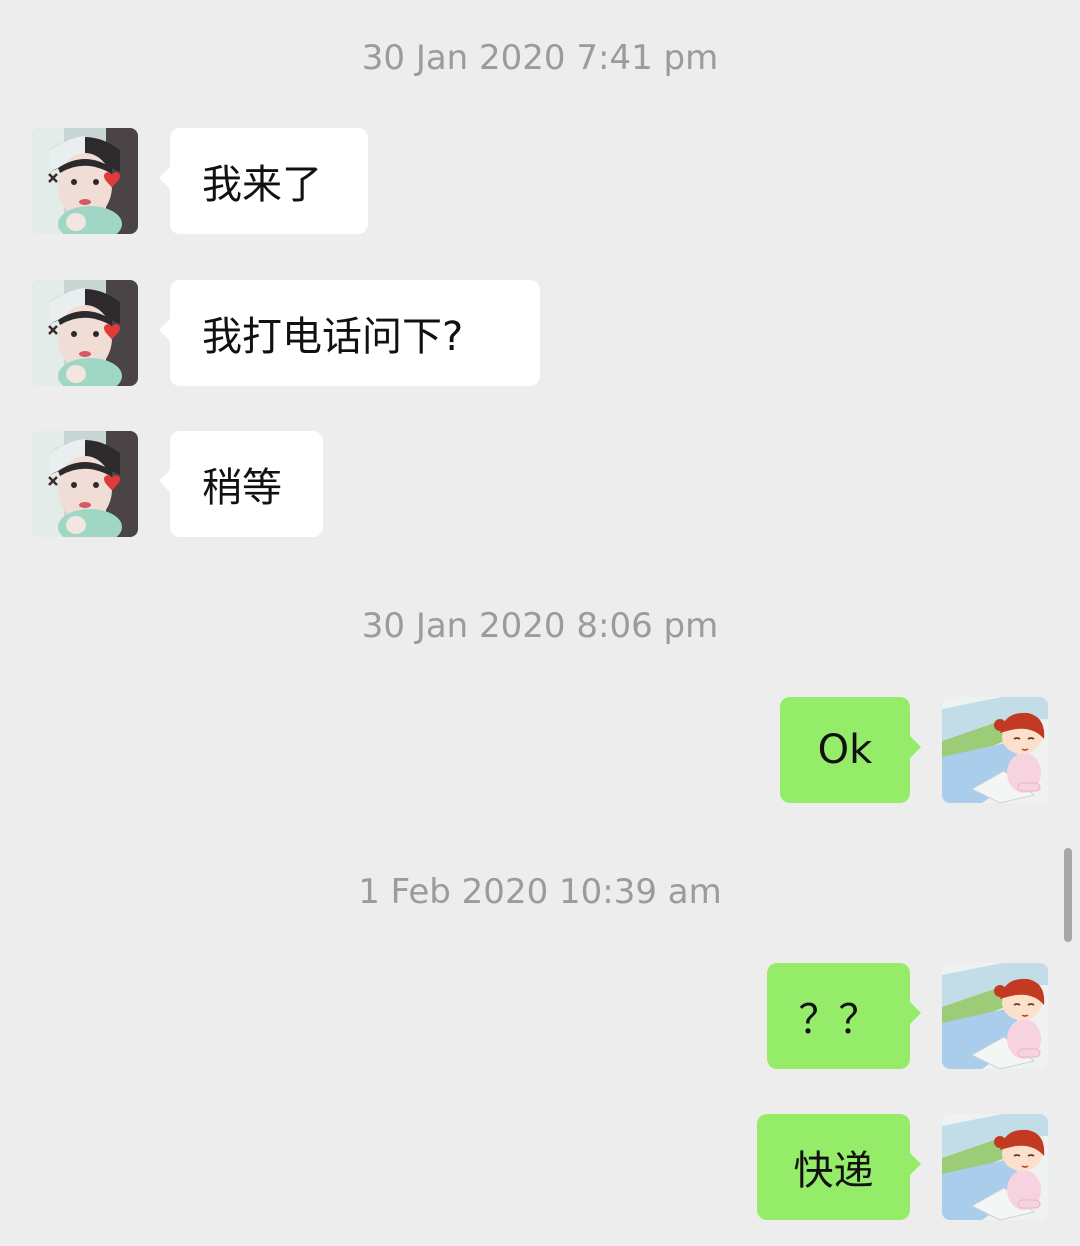 This screenshot has width=1080, height=1246. What do you see at coordinates (1068, 895) in the screenshot?
I see `scrollbar` at bounding box center [1068, 895].